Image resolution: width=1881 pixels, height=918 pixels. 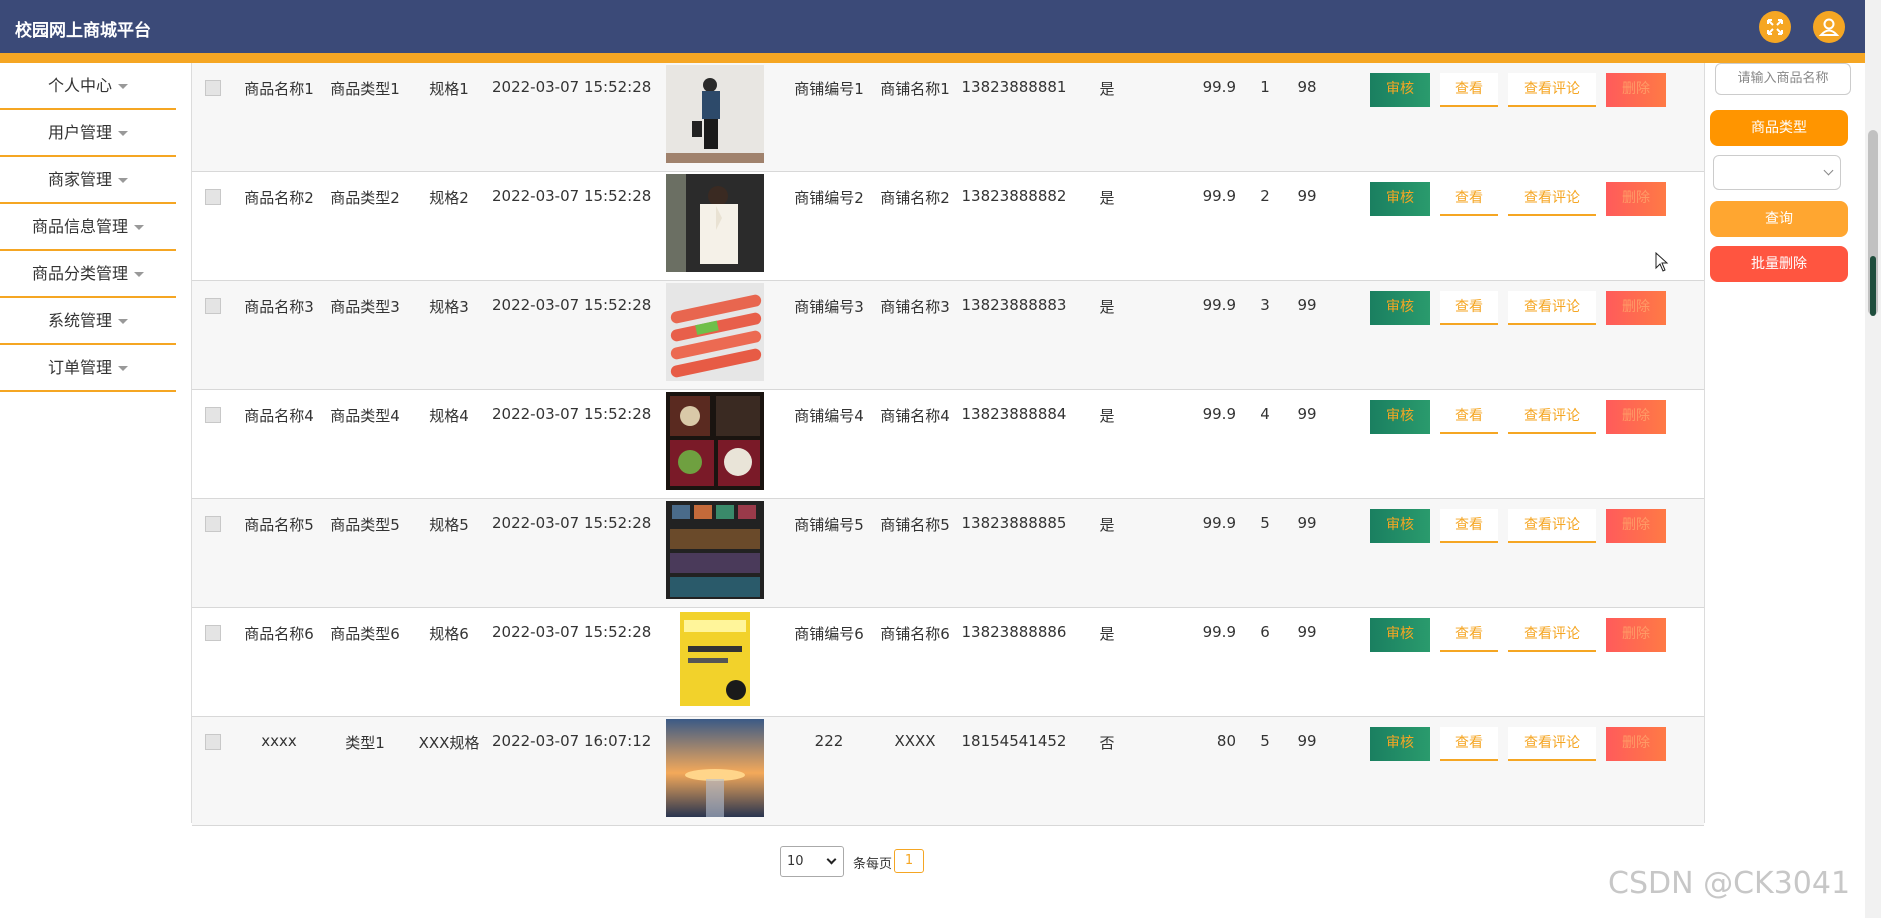 What do you see at coordinates (1873, 459) in the screenshot?
I see `page-scrollbar` at bounding box center [1873, 459].